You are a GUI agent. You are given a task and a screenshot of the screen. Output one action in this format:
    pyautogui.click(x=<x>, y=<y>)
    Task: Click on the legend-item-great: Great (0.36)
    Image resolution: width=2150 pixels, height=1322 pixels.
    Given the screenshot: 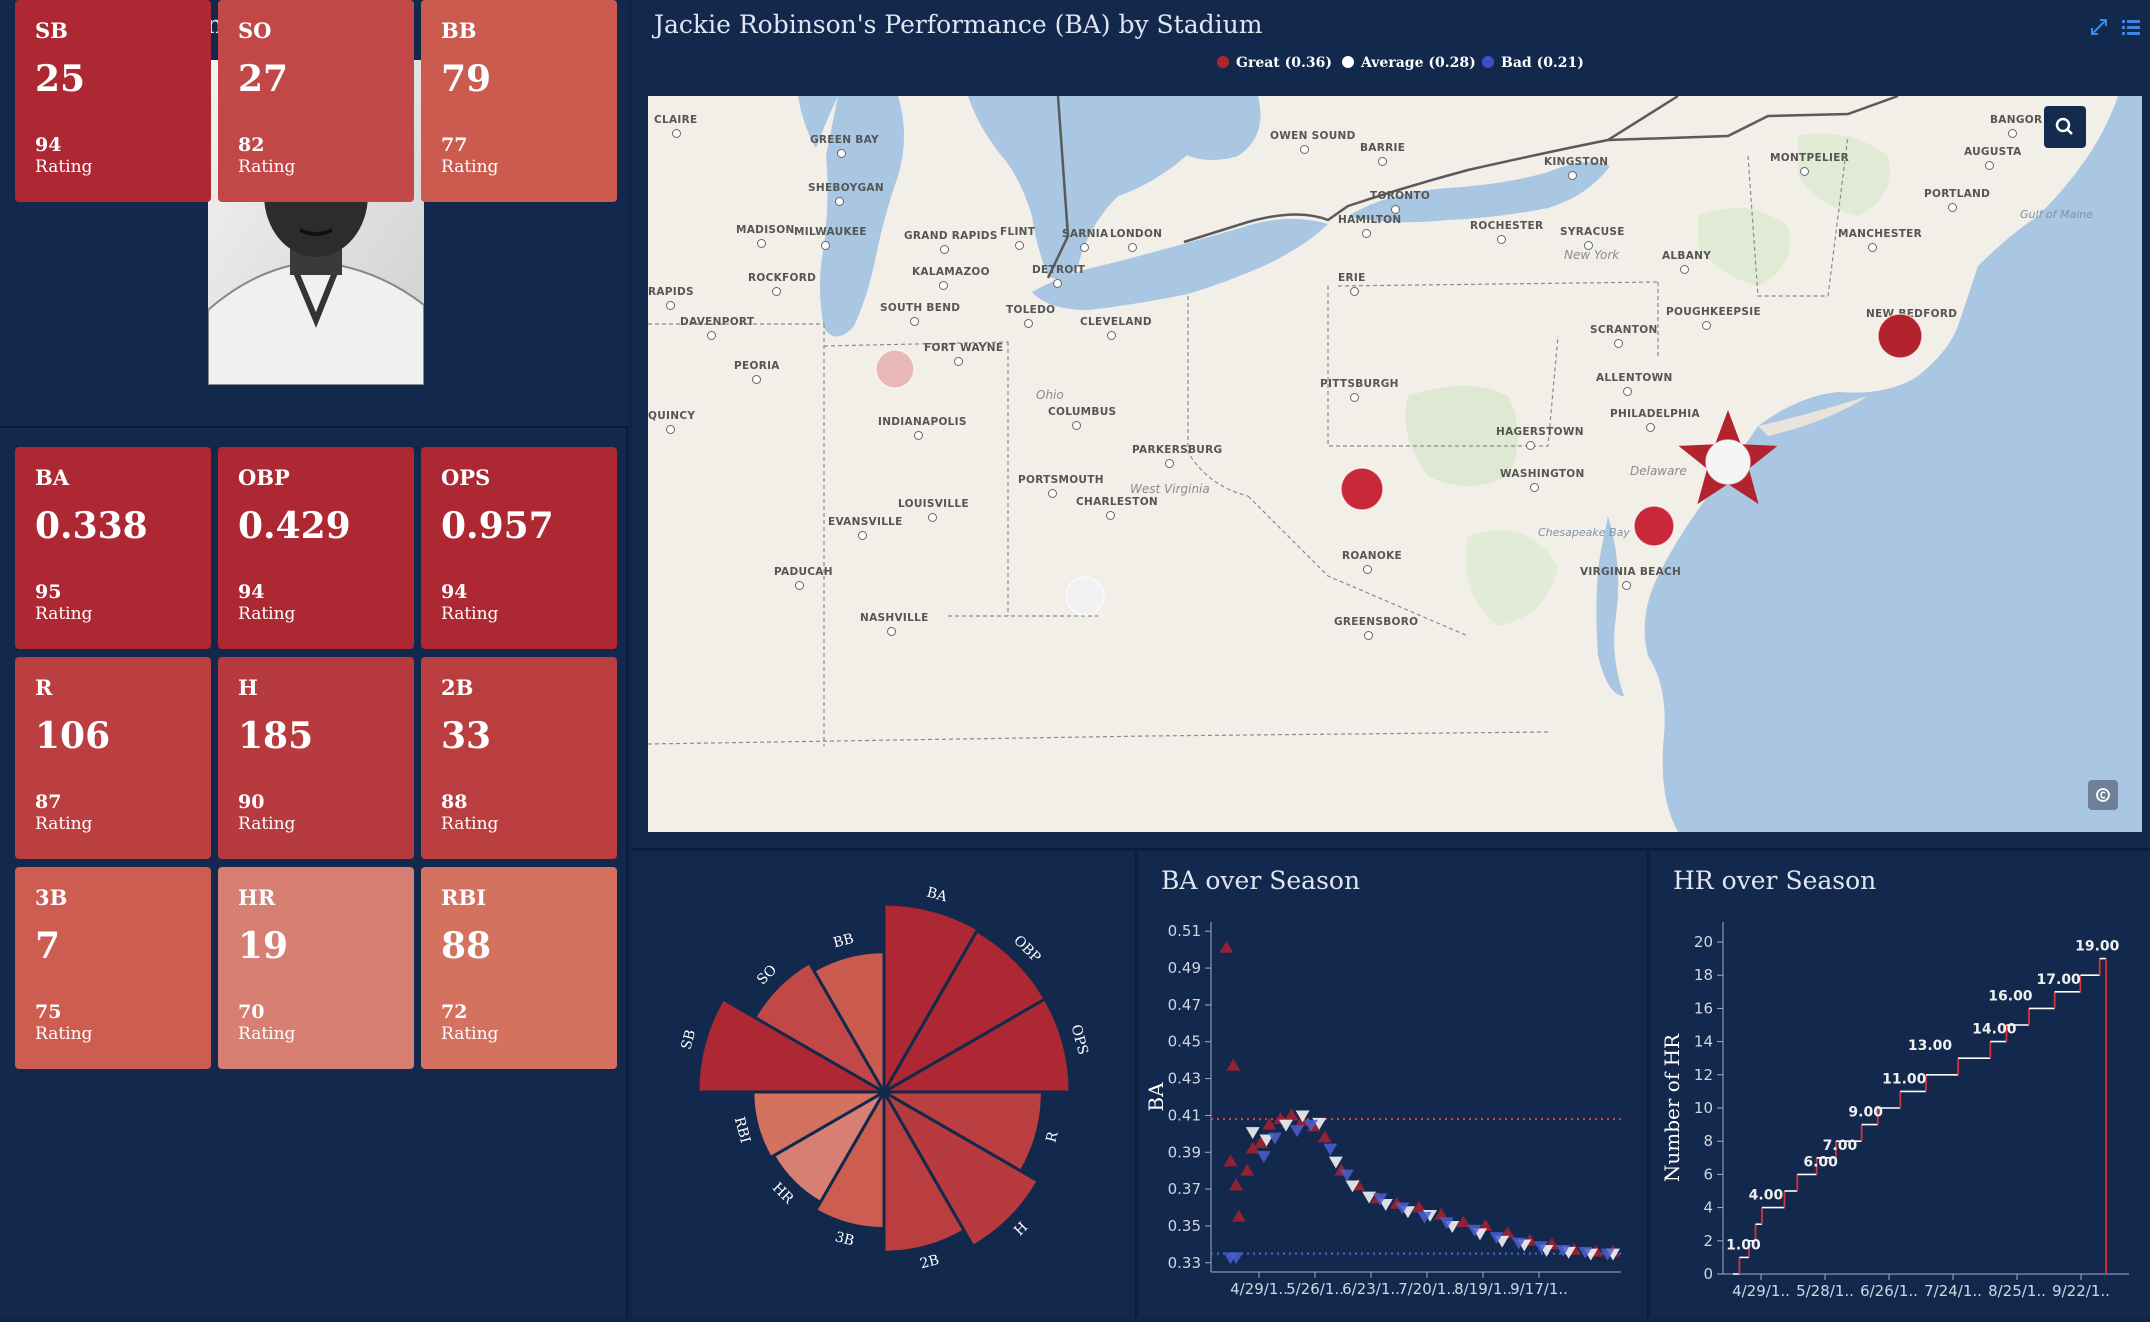 What is the action you would take?
    pyautogui.click(x=1274, y=63)
    